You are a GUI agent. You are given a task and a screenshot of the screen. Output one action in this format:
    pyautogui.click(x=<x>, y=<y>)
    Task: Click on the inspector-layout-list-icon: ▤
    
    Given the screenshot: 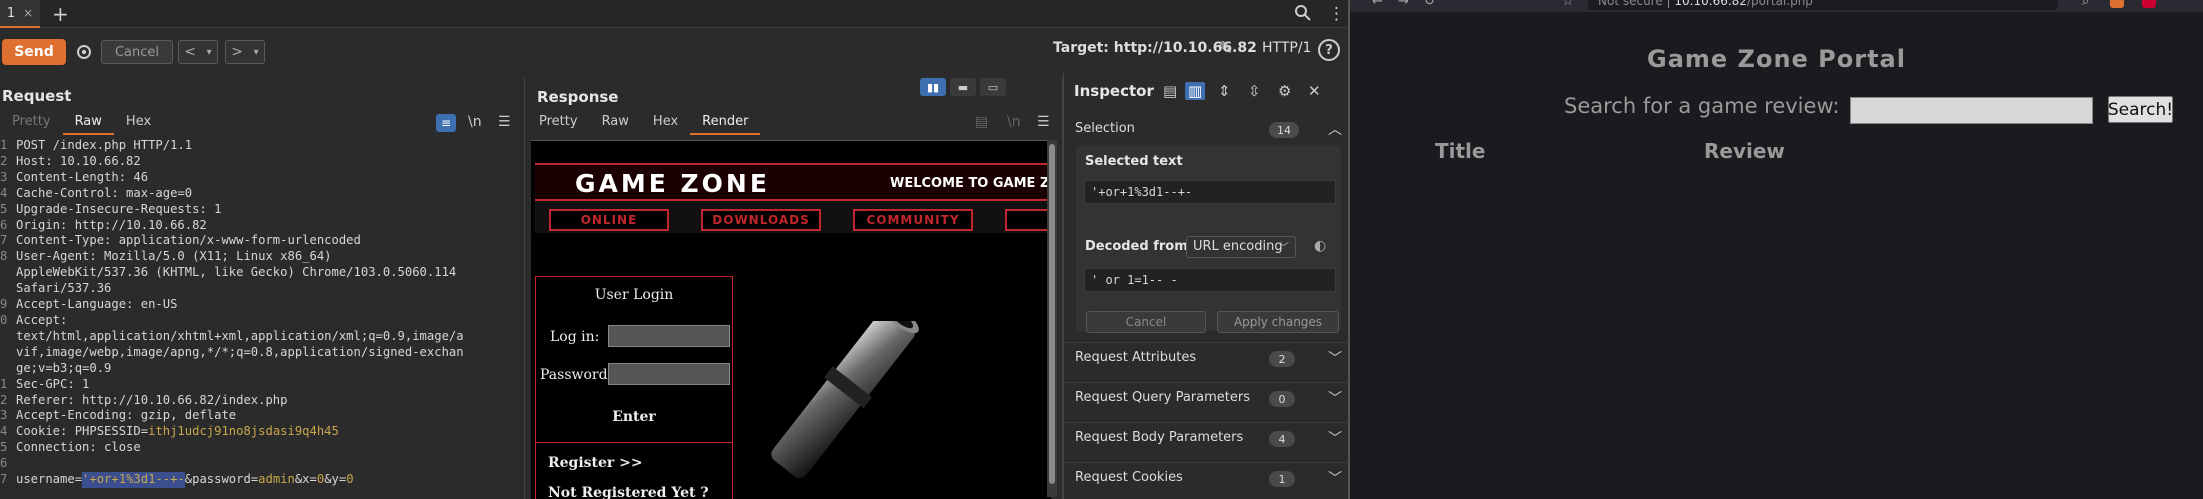 What is the action you would take?
    pyautogui.click(x=1170, y=91)
    